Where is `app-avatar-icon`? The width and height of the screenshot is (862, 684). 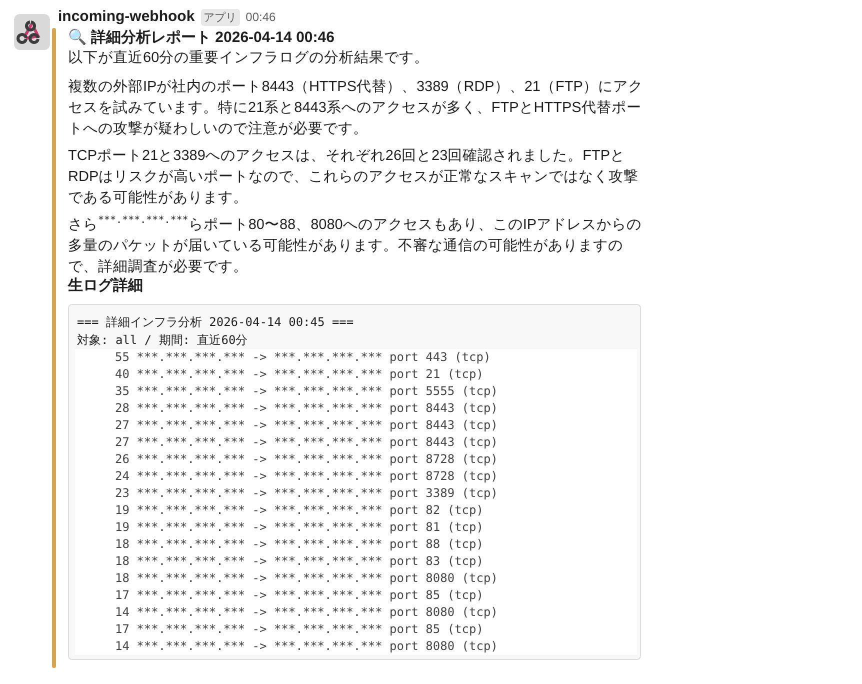
app-avatar-icon is located at coordinates (32, 32).